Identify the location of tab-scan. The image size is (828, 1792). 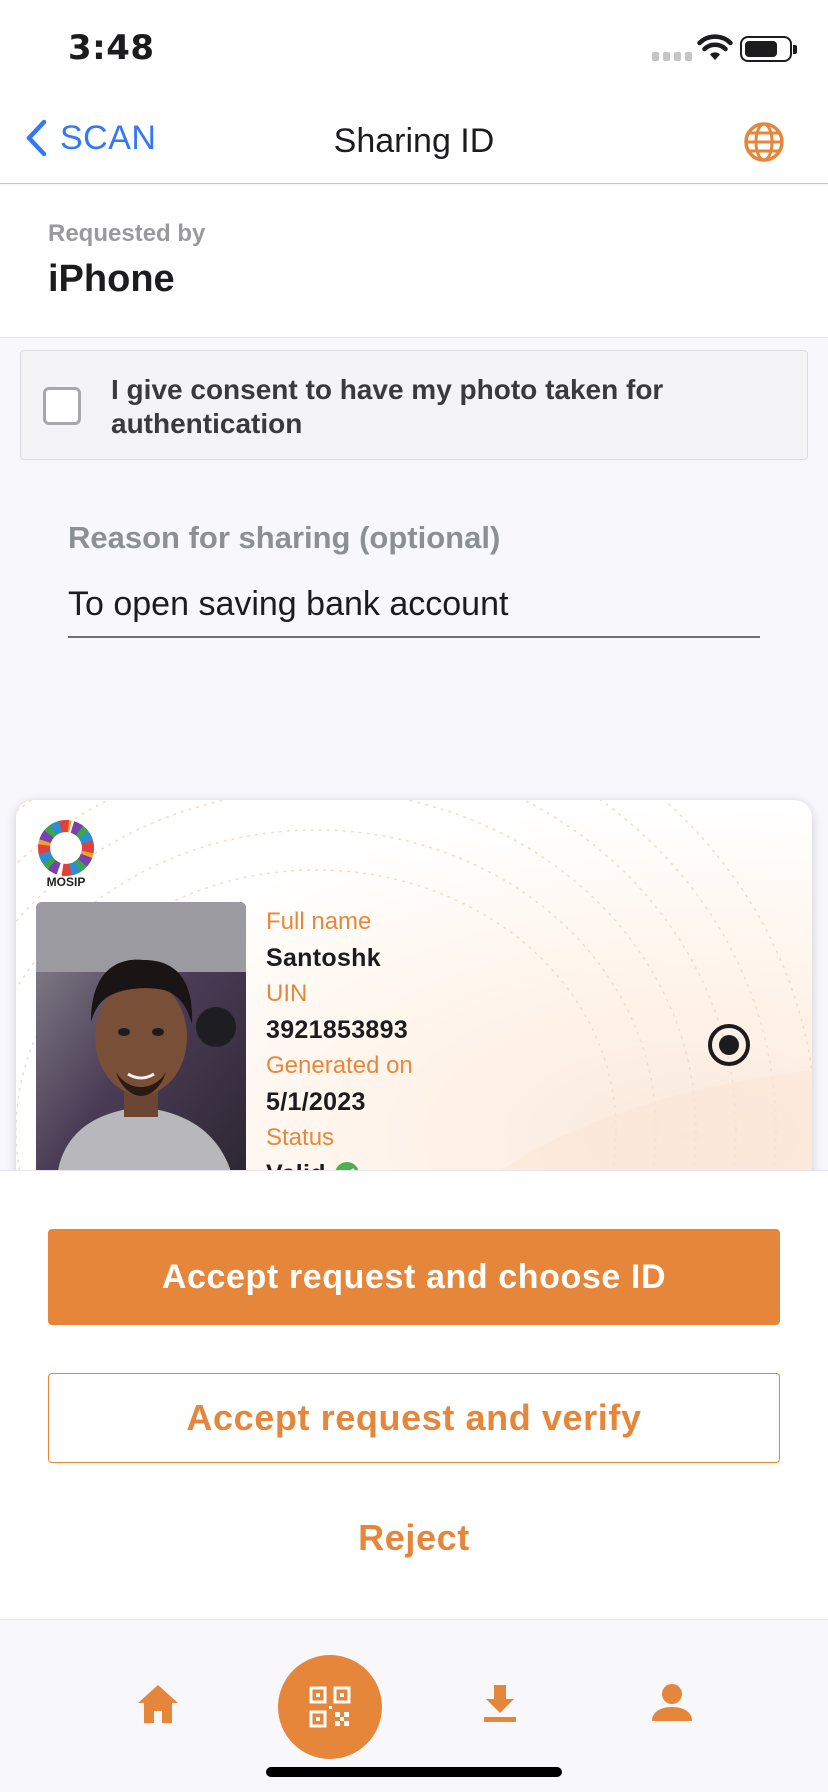
(330, 1707).